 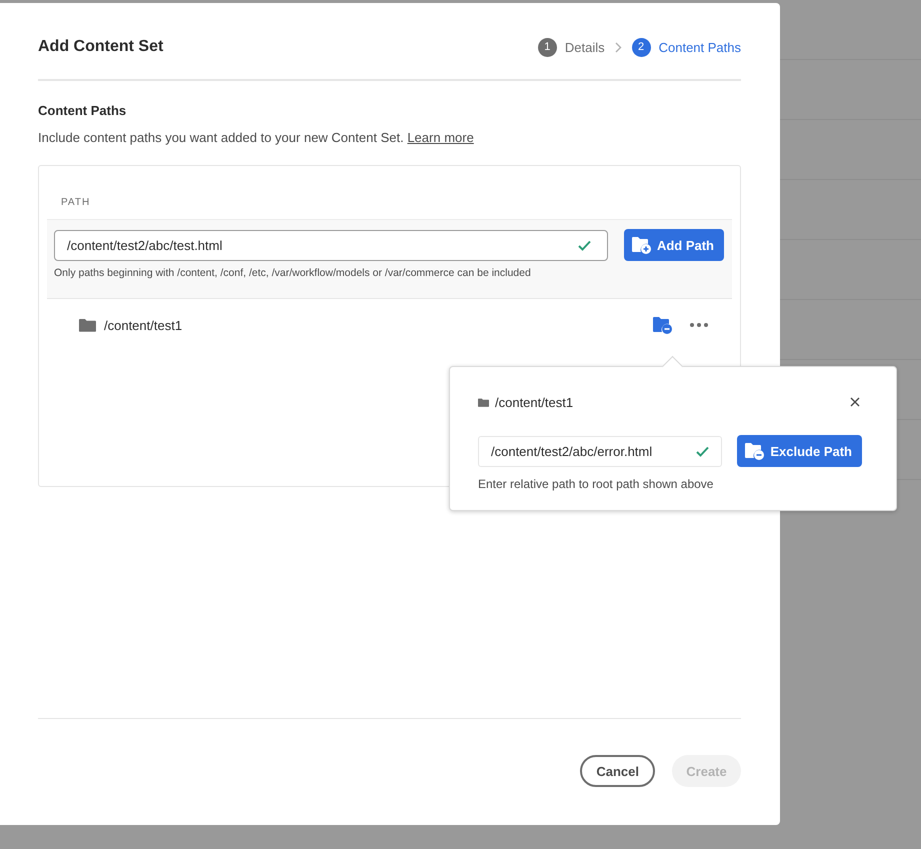 I want to click on chevron-icon, so click(x=618, y=47).